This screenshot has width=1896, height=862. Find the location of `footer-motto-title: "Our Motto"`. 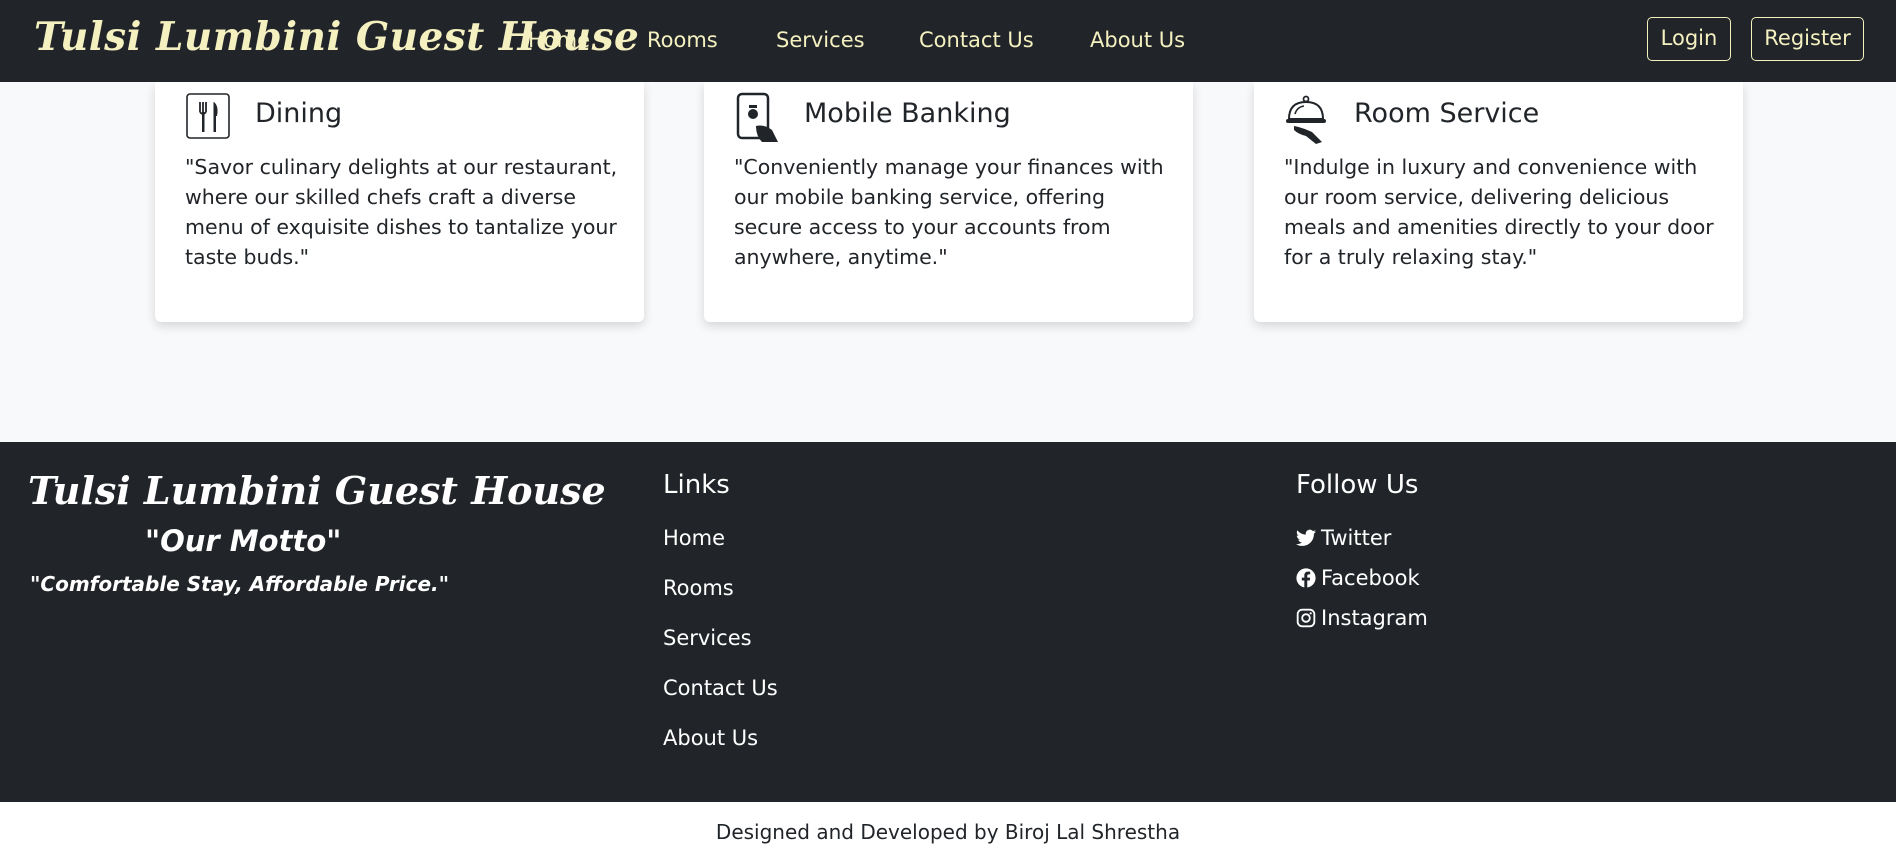

footer-motto-title: "Our Motto" is located at coordinates (243, 541).